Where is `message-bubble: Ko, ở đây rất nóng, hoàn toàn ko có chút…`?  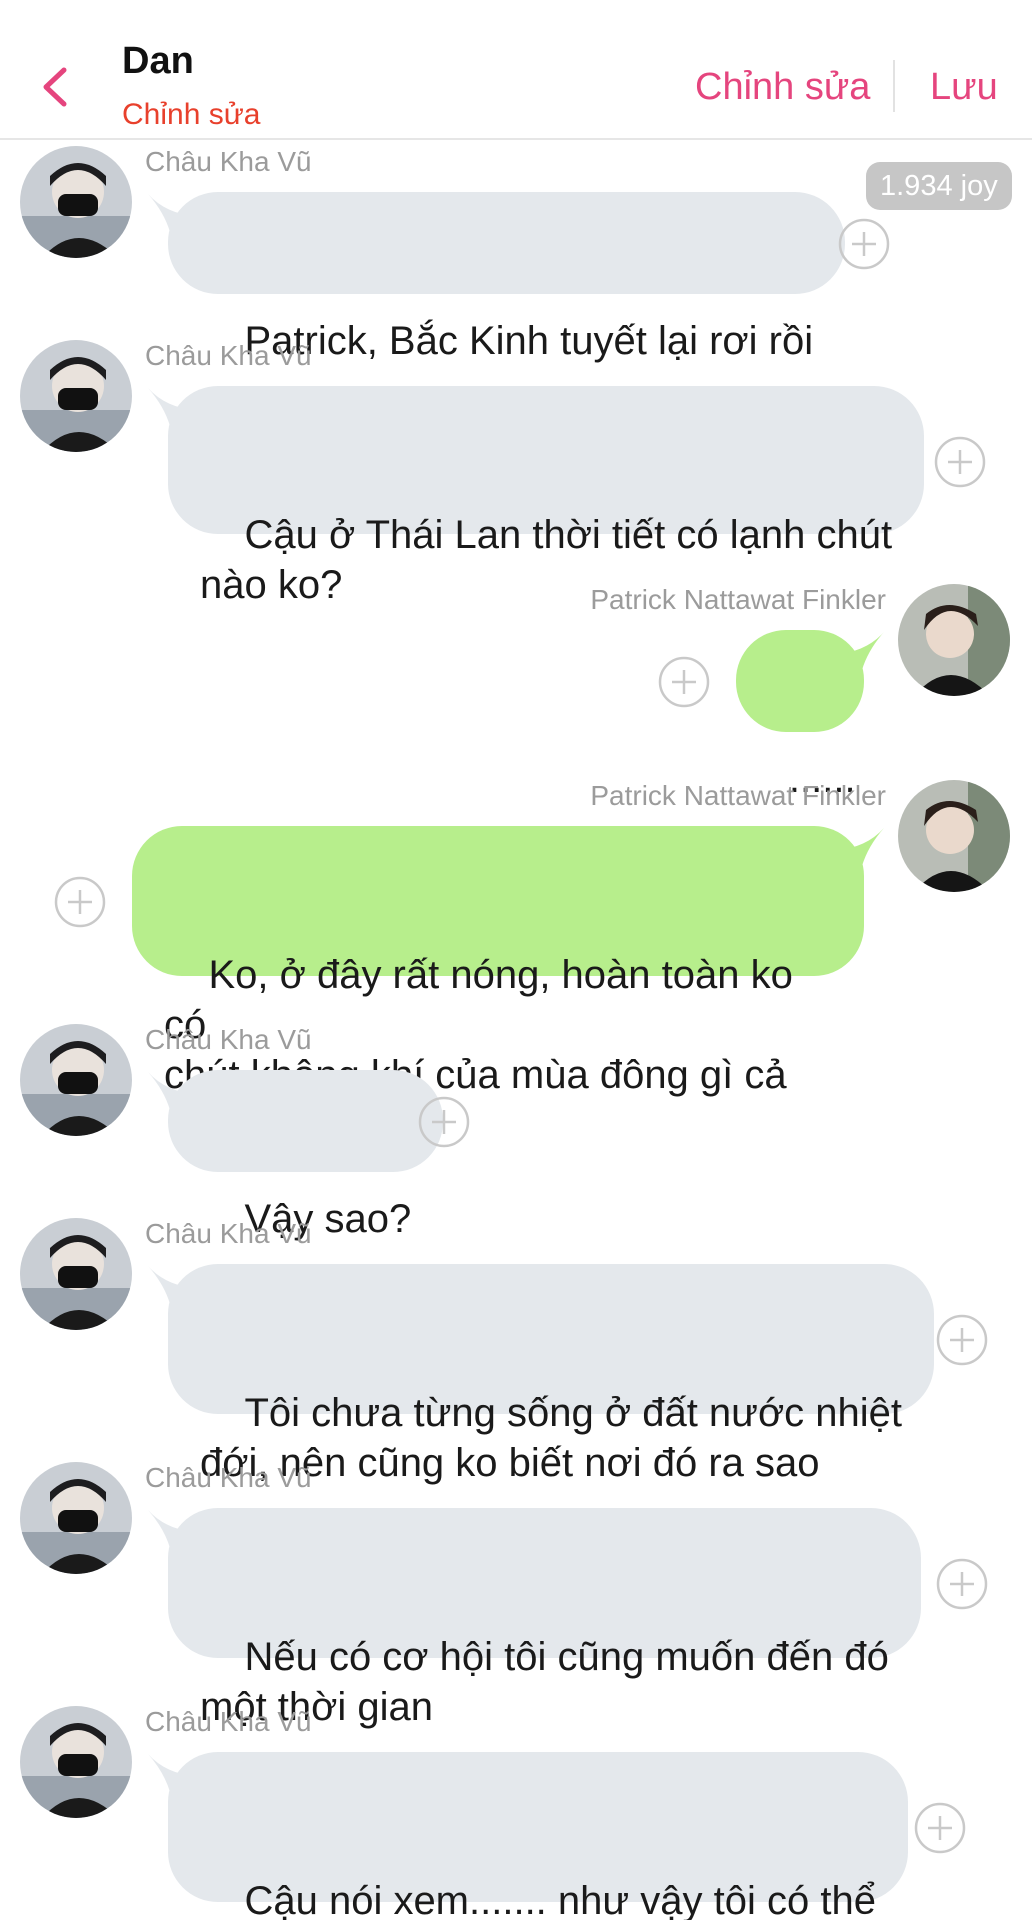
message-bubble: Ko, ở đây rất nóng, hoàn toàn ko có chút… is located at coordinates (508, 961).